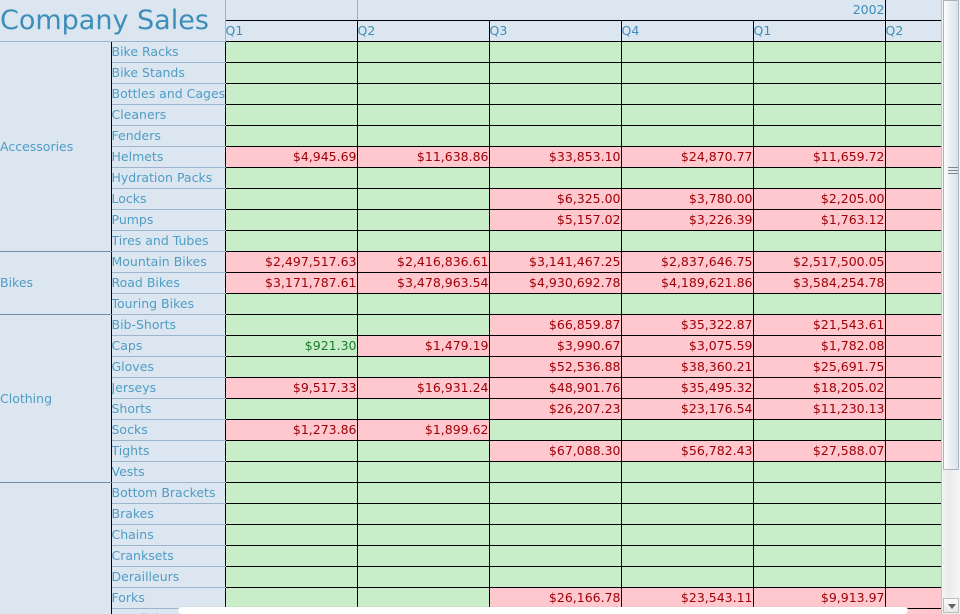 Image resolution: width=960 pixels, height=614 pixels. Describe the element at coordinates (168, 283) in the screenshot. I see `row-item-label: Road Bikes` at that location.